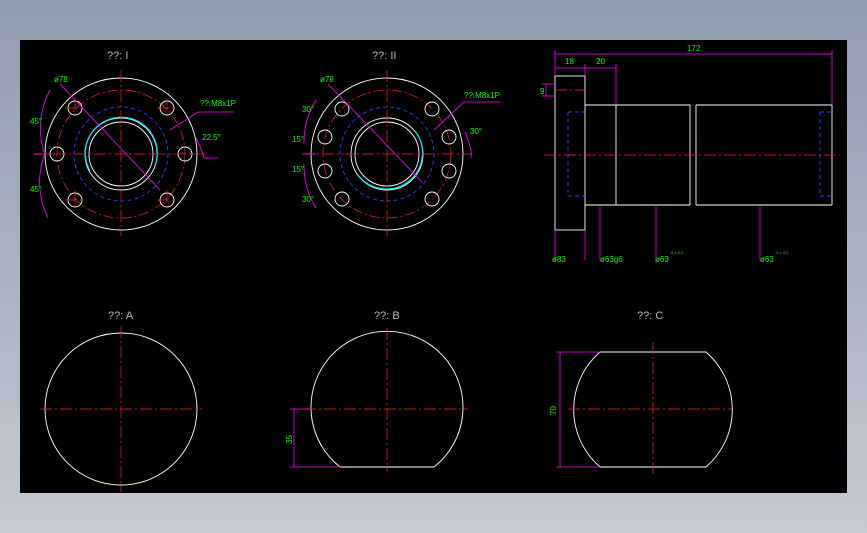 This screenshot has width=867, height=533. Describe the element at coordinates (315, 438) in the screenshot. I see `view-b-dimensions` at that location.